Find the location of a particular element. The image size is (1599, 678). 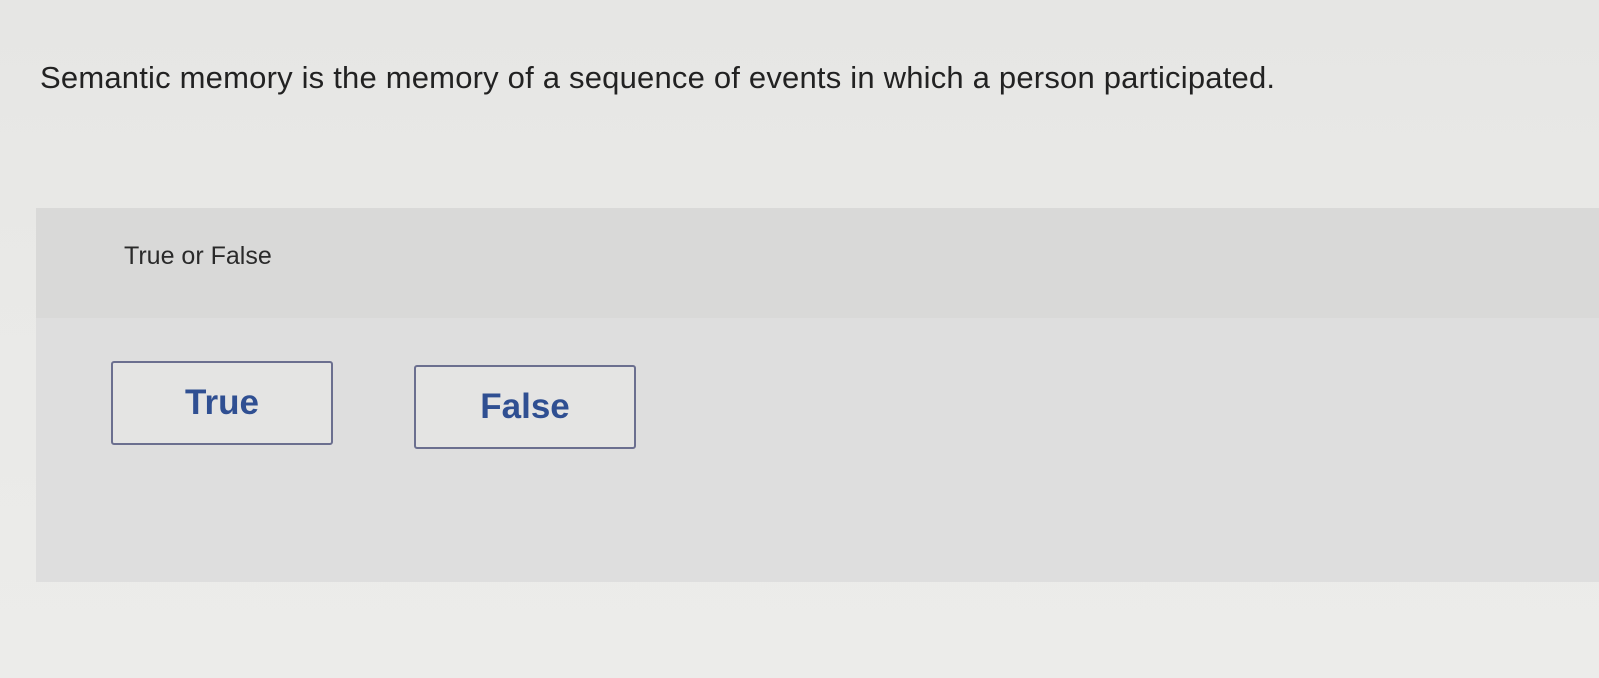

true-or-false-label: True or False is located at coordinates (198, 256).